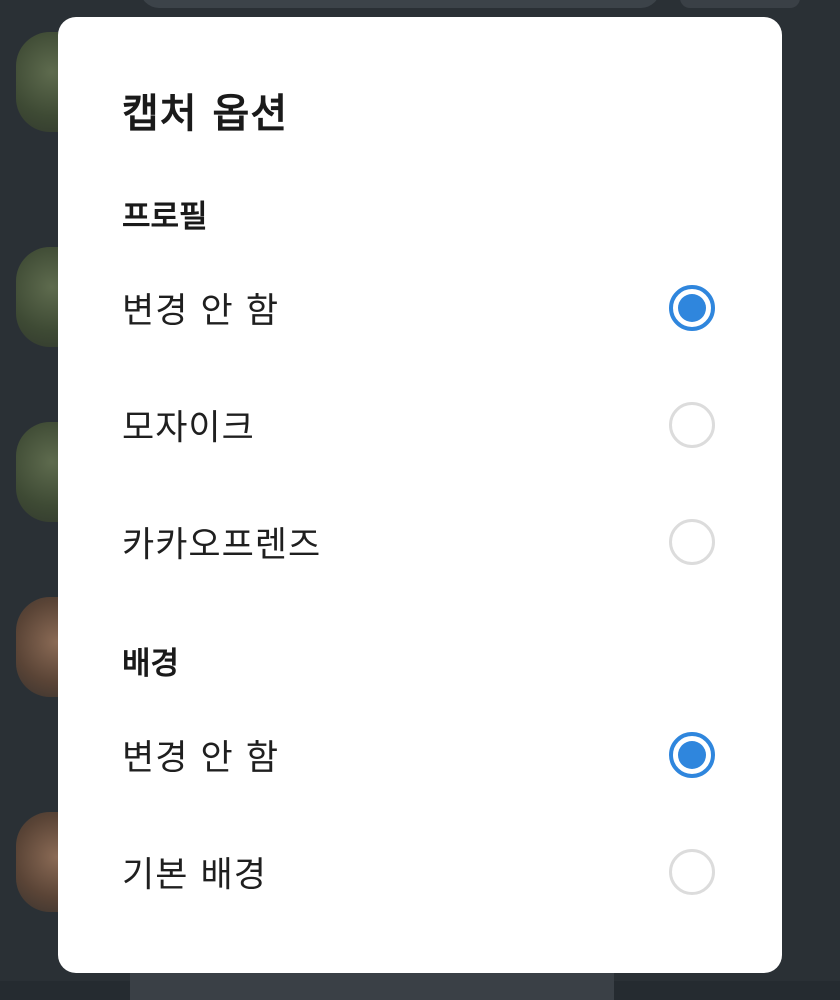 The image size is (840, 1000). I want to click on background-search-bar, so click(400, 4).